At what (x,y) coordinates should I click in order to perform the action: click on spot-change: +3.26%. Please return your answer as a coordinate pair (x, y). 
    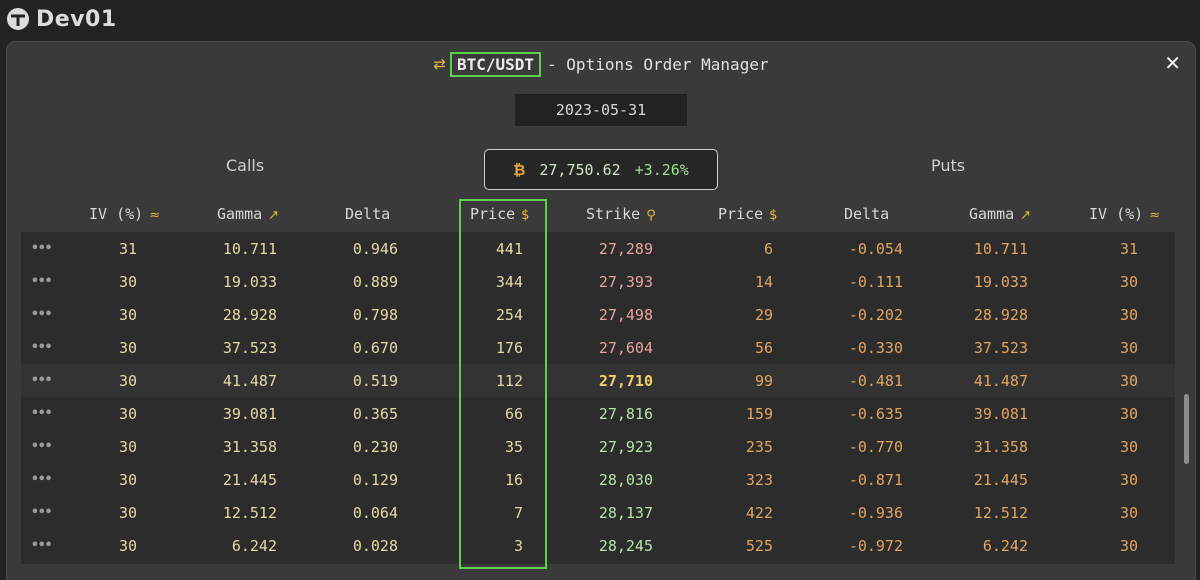
    Looking at the image, I should click on (661, 169).